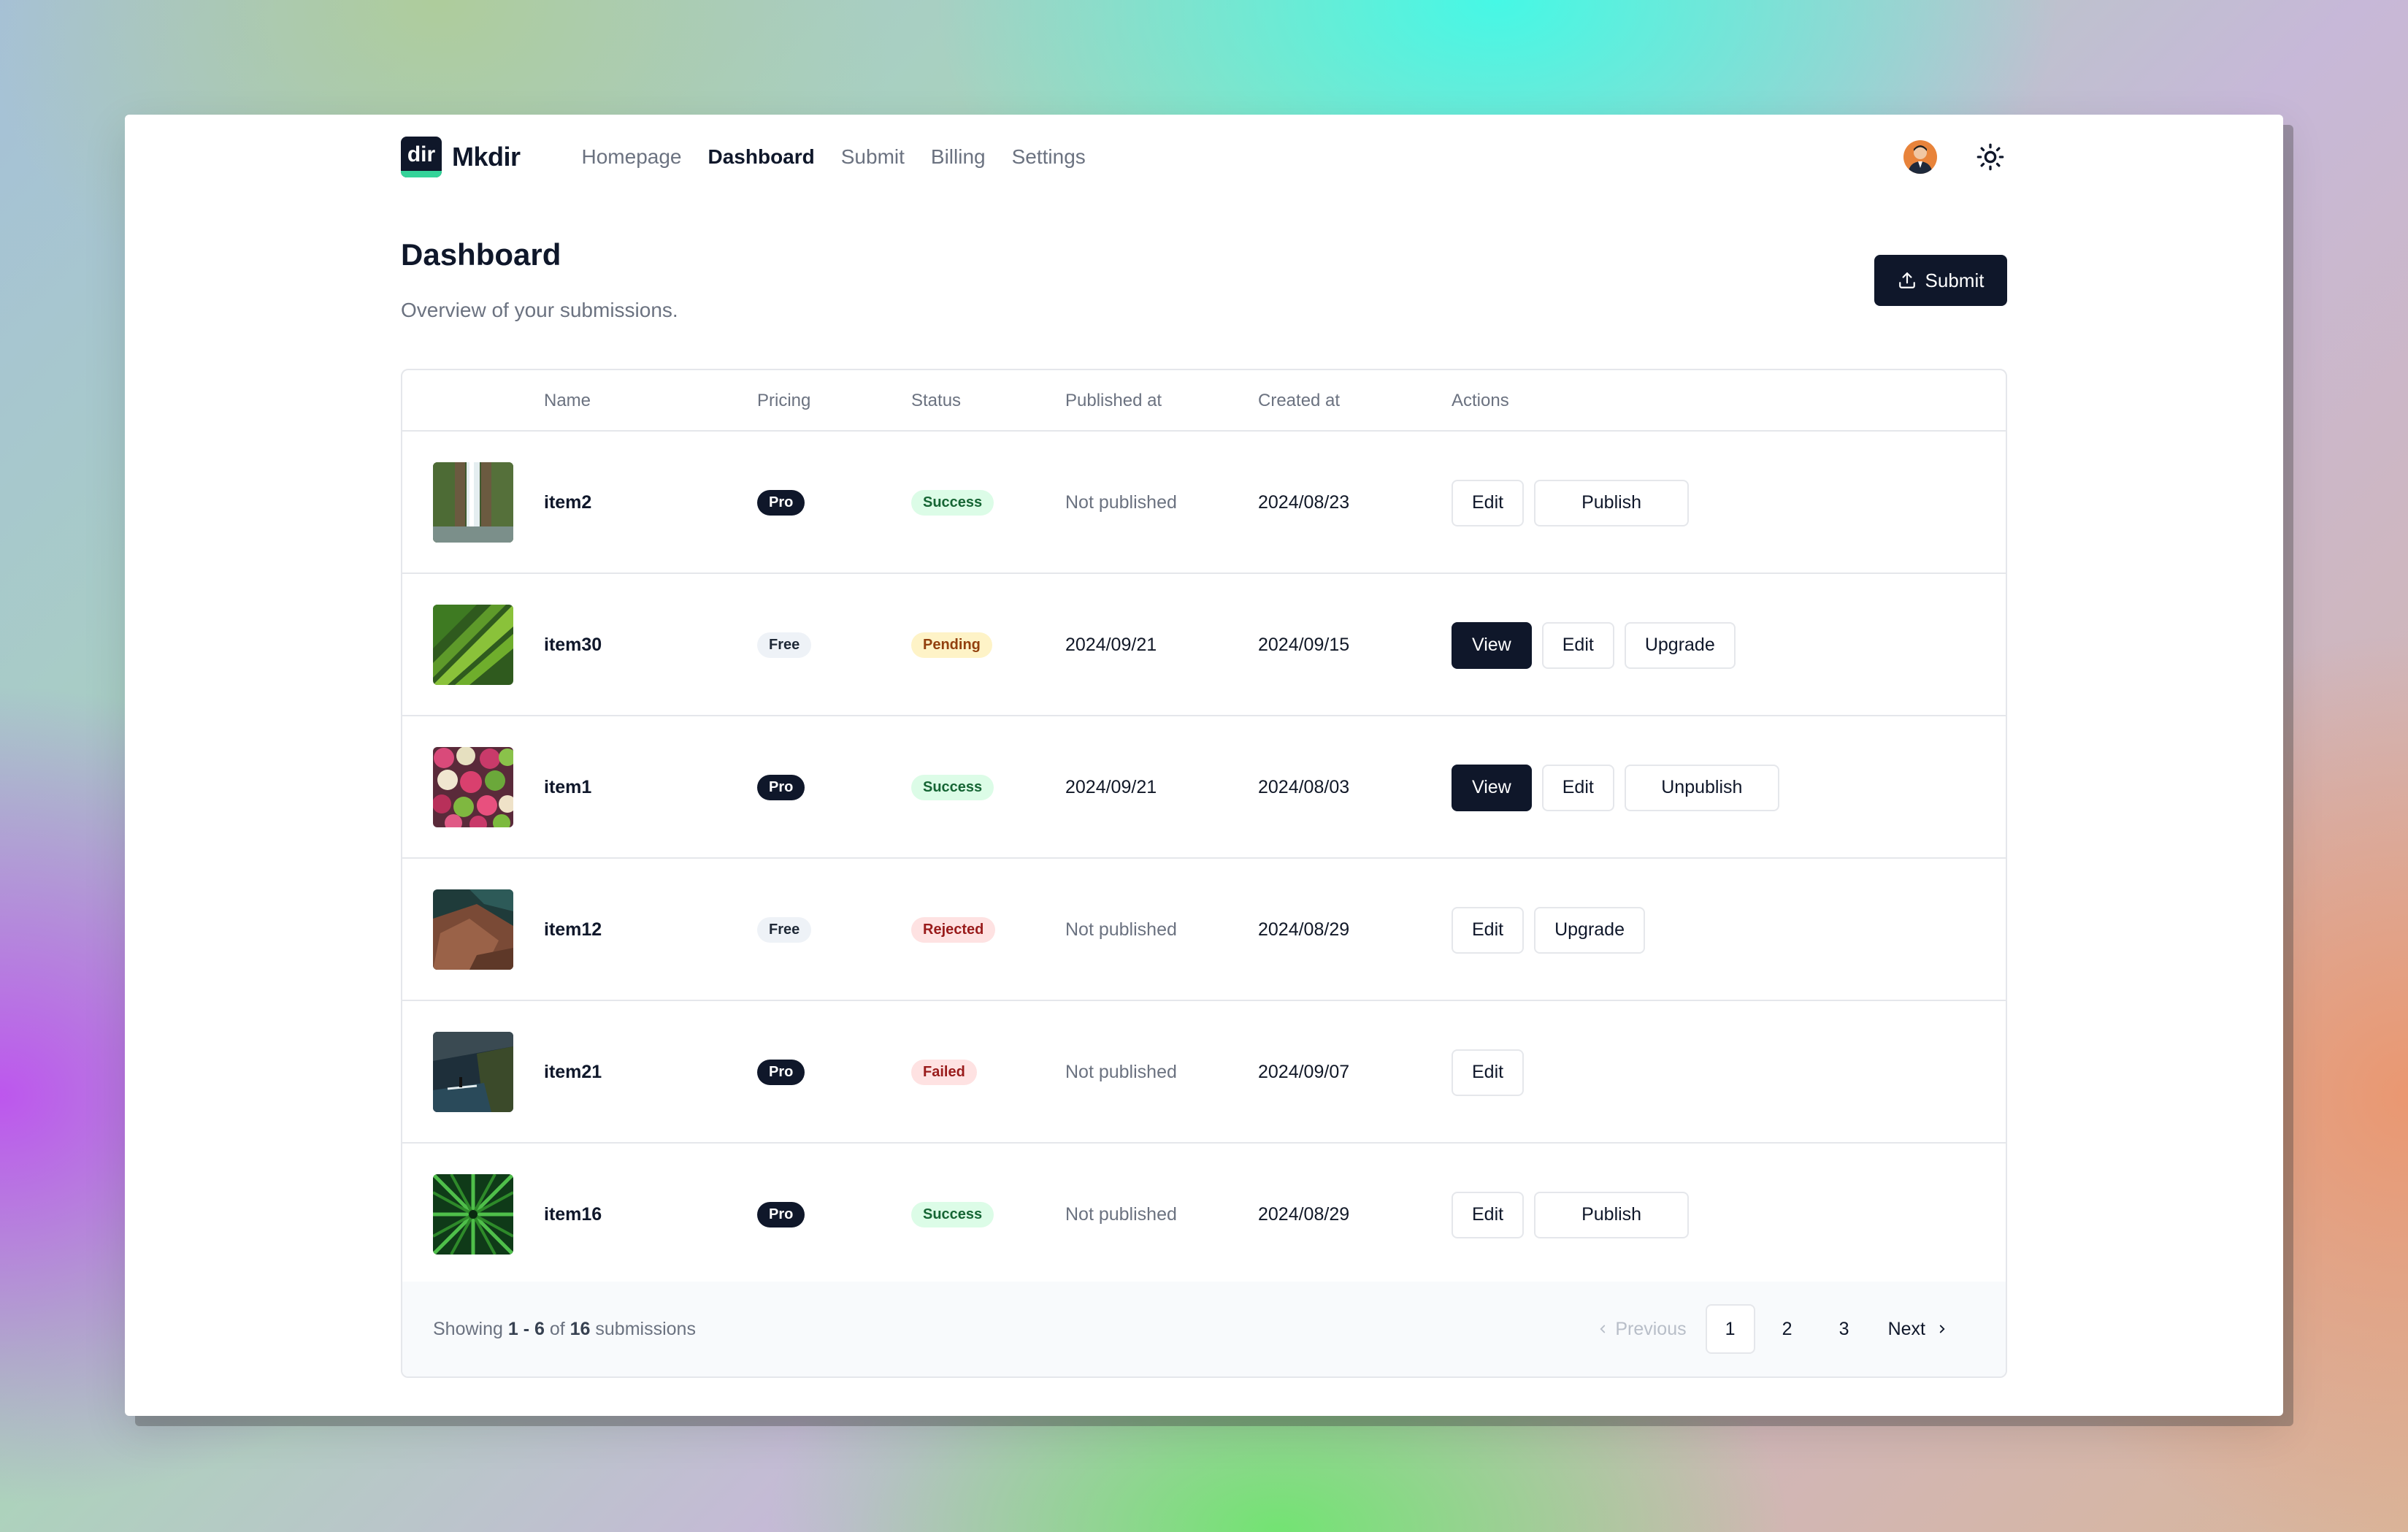  I want to click on item-name: item21, so click(573, 1072).